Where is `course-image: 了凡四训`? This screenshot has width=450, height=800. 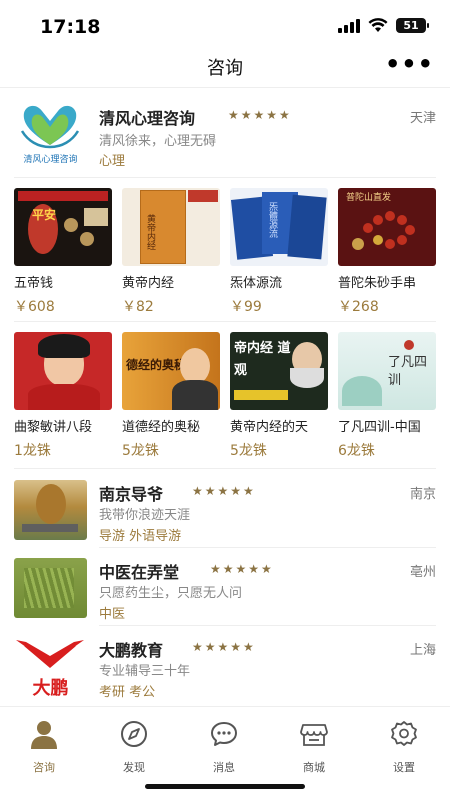
course-image: 了凡四训 is located at coordinates (387, 371).